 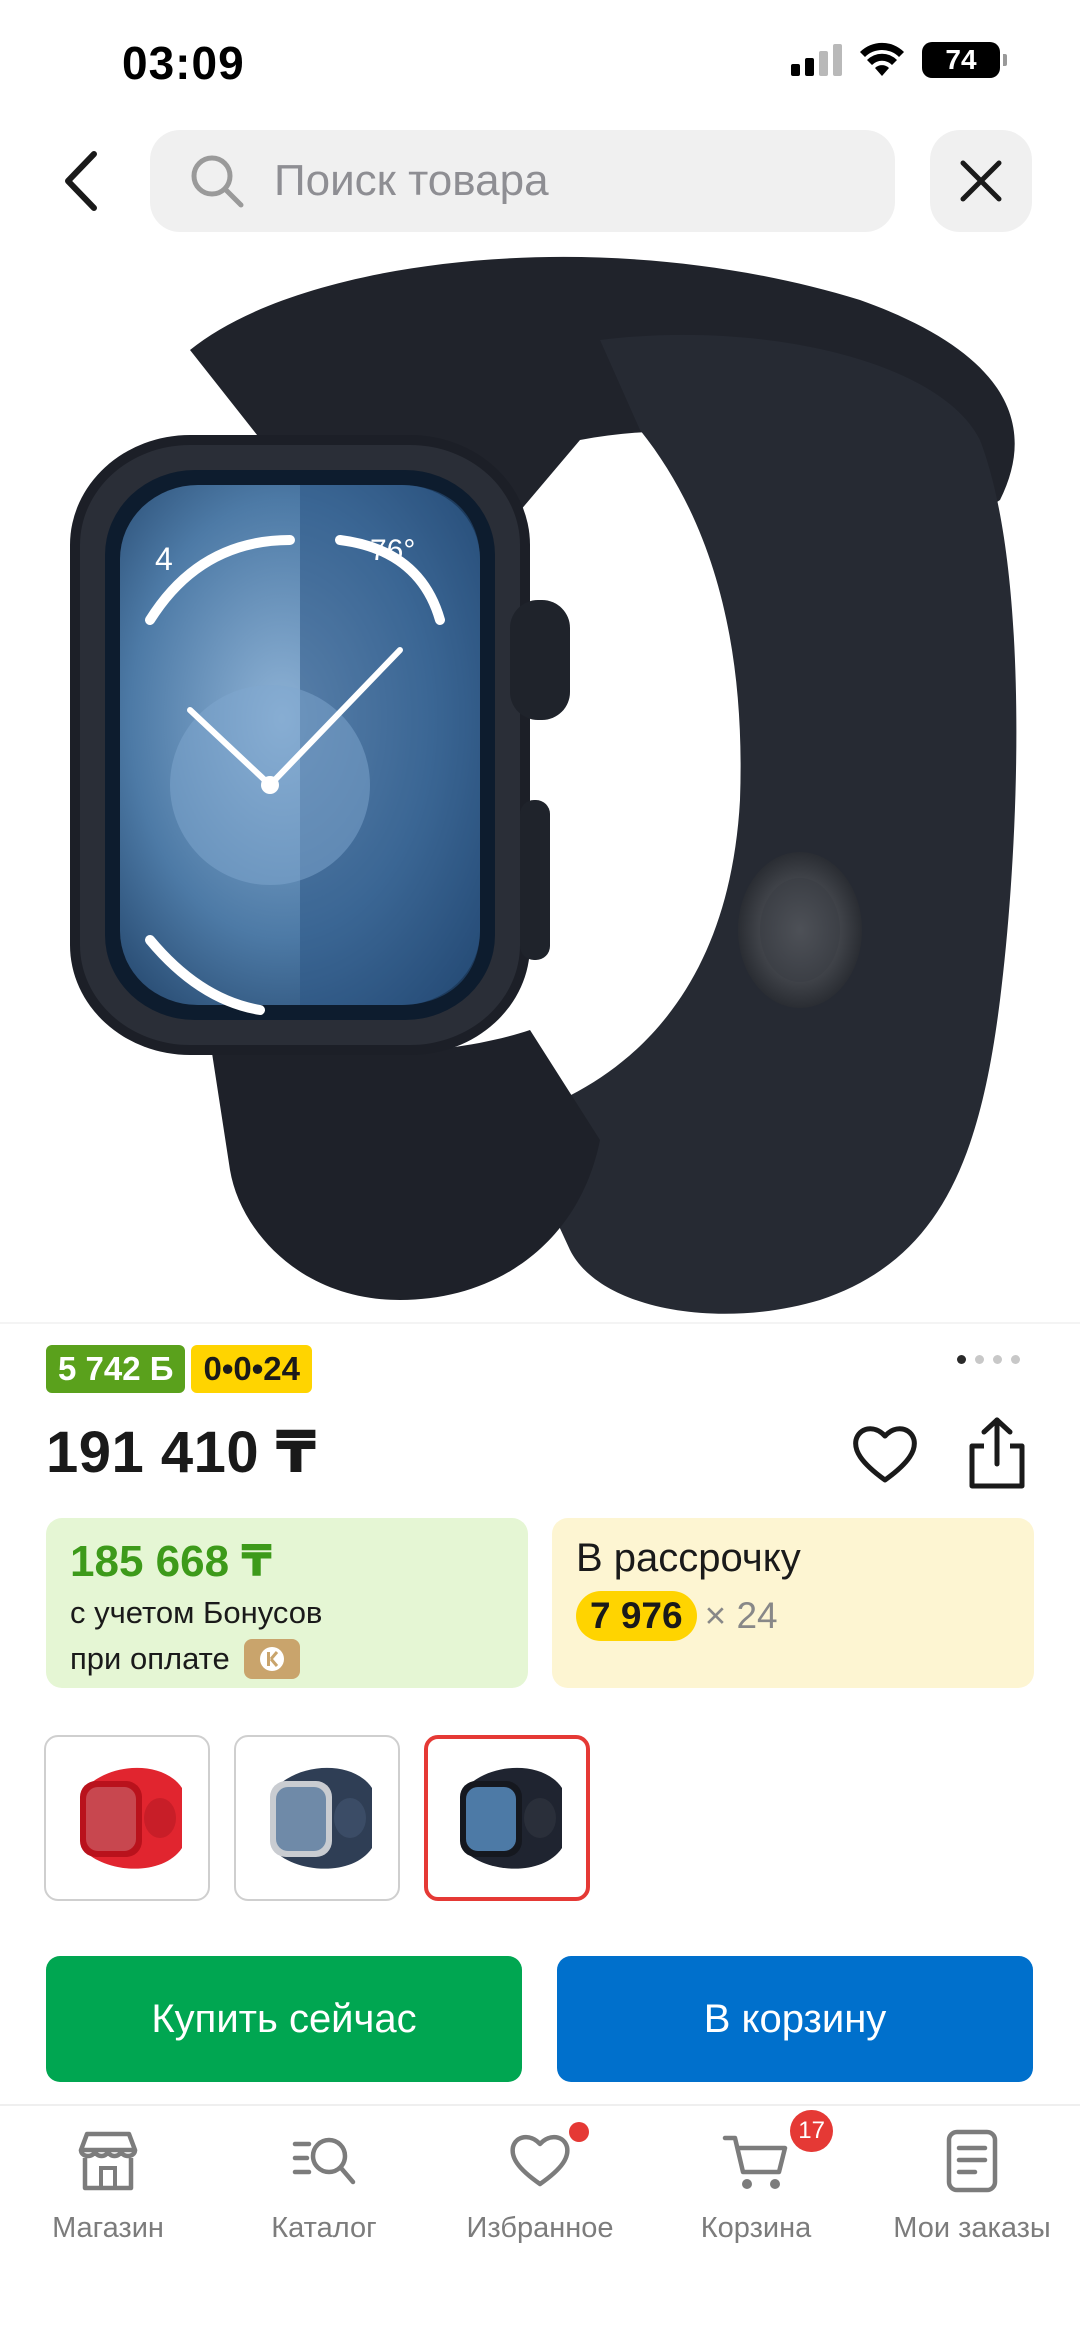 I want to click on variant-red, so click(x=127, y=1818).